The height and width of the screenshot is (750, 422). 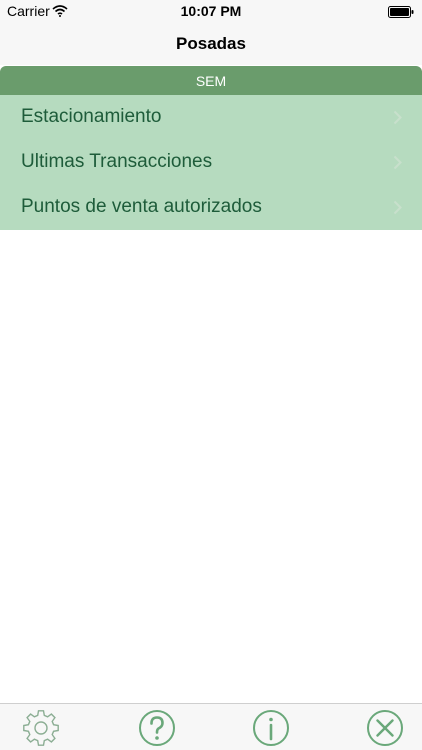 I want to click on page-title: Posadas, so click(x=211, y=43).